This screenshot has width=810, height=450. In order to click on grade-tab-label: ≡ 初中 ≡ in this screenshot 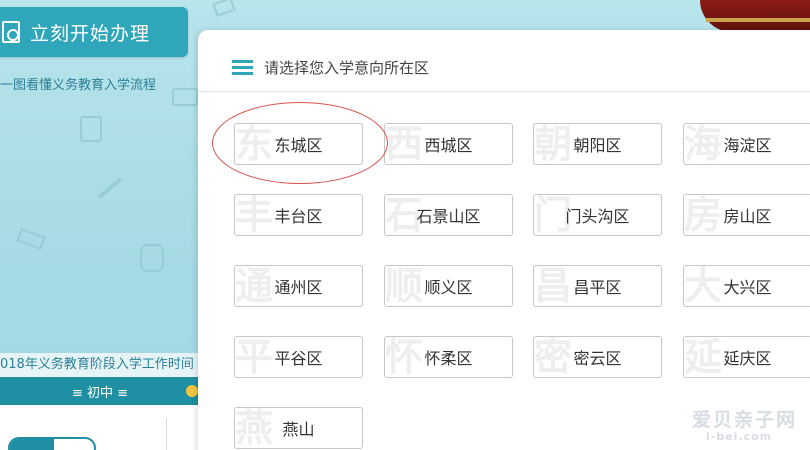, I will do `click(100, 393)`.